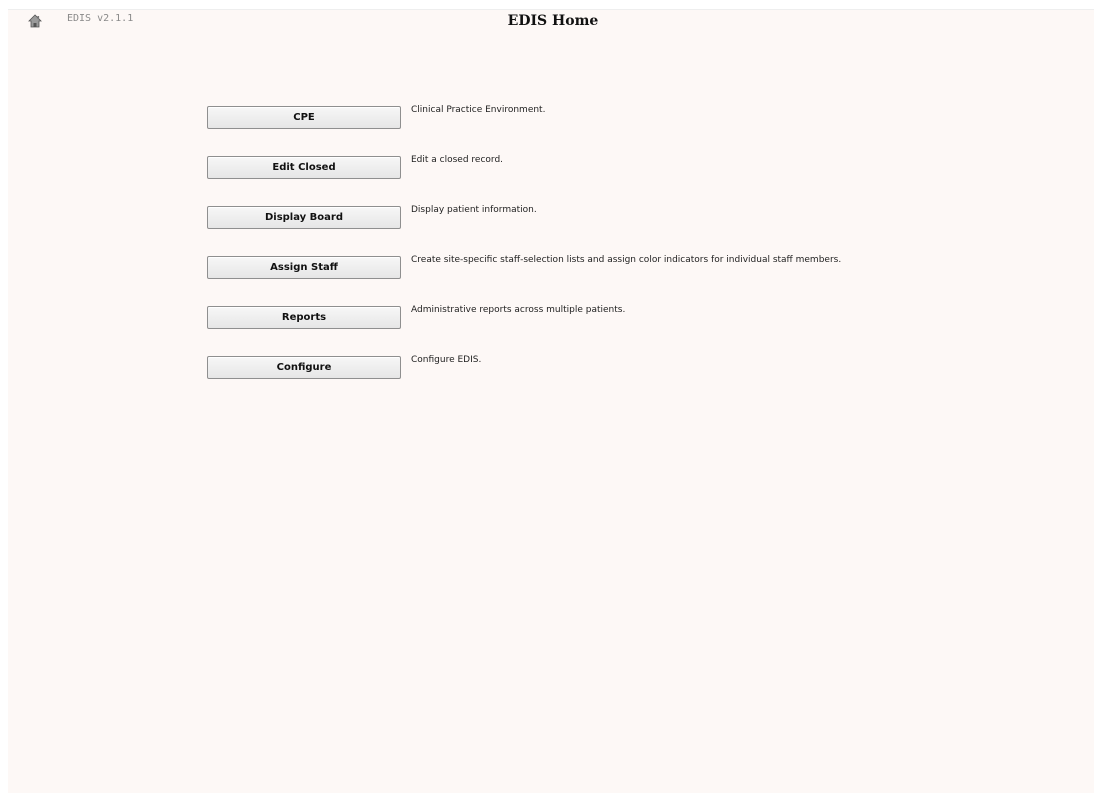 This screenshot has width=1094, height=793. What do you see at coordinates (457, 160) in the screenshot?
I see `edit-closed-description: Edit a closed record.` at bounding box center [457, 160].